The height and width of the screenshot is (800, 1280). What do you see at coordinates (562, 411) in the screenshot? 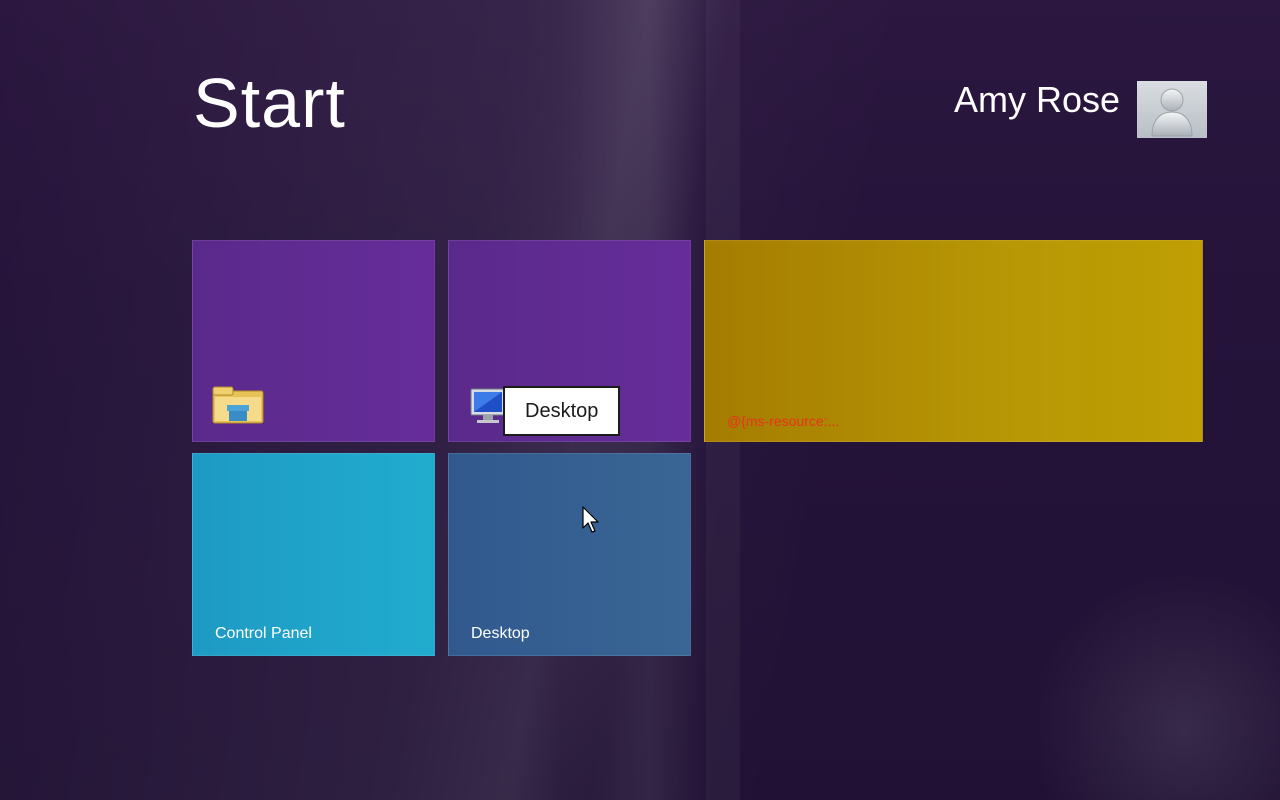
I see `tooltip: Desktop` at bounding box center [562, 411].